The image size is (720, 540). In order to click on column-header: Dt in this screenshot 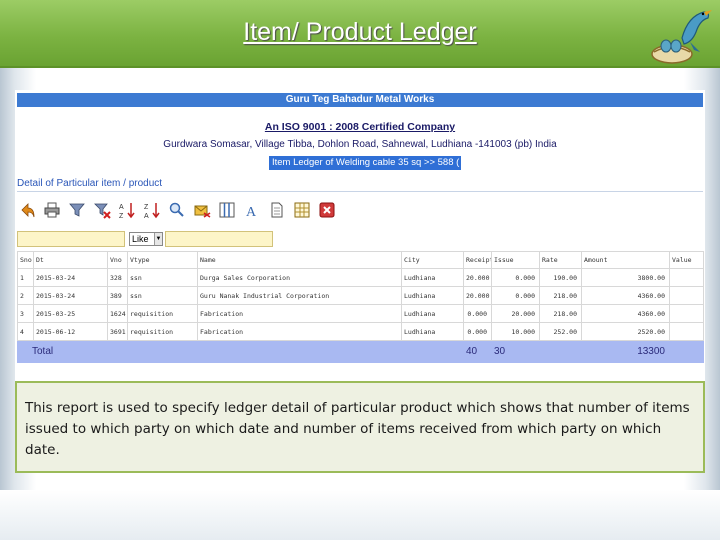, I will do `click(70, 260)`.